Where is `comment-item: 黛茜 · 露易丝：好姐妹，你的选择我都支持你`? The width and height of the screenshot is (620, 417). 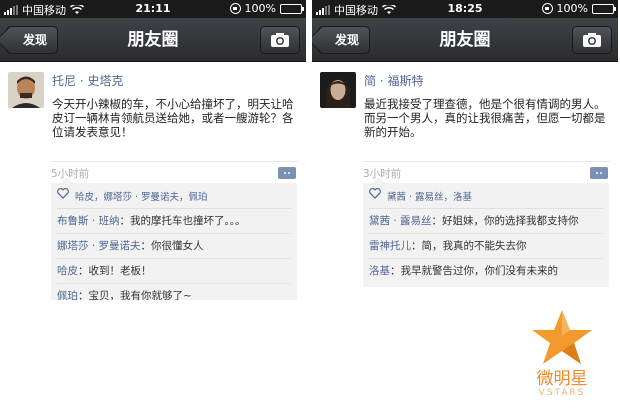 comment-item: 黛茜 · 露易丝：好姐妹，你的选择我都支持你 is located at coordinates (486, 221).